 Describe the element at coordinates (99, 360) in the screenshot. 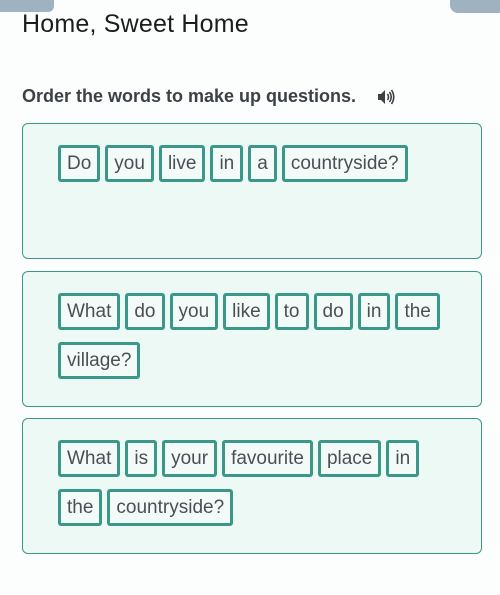

I see `word-chip: village?` at that location.